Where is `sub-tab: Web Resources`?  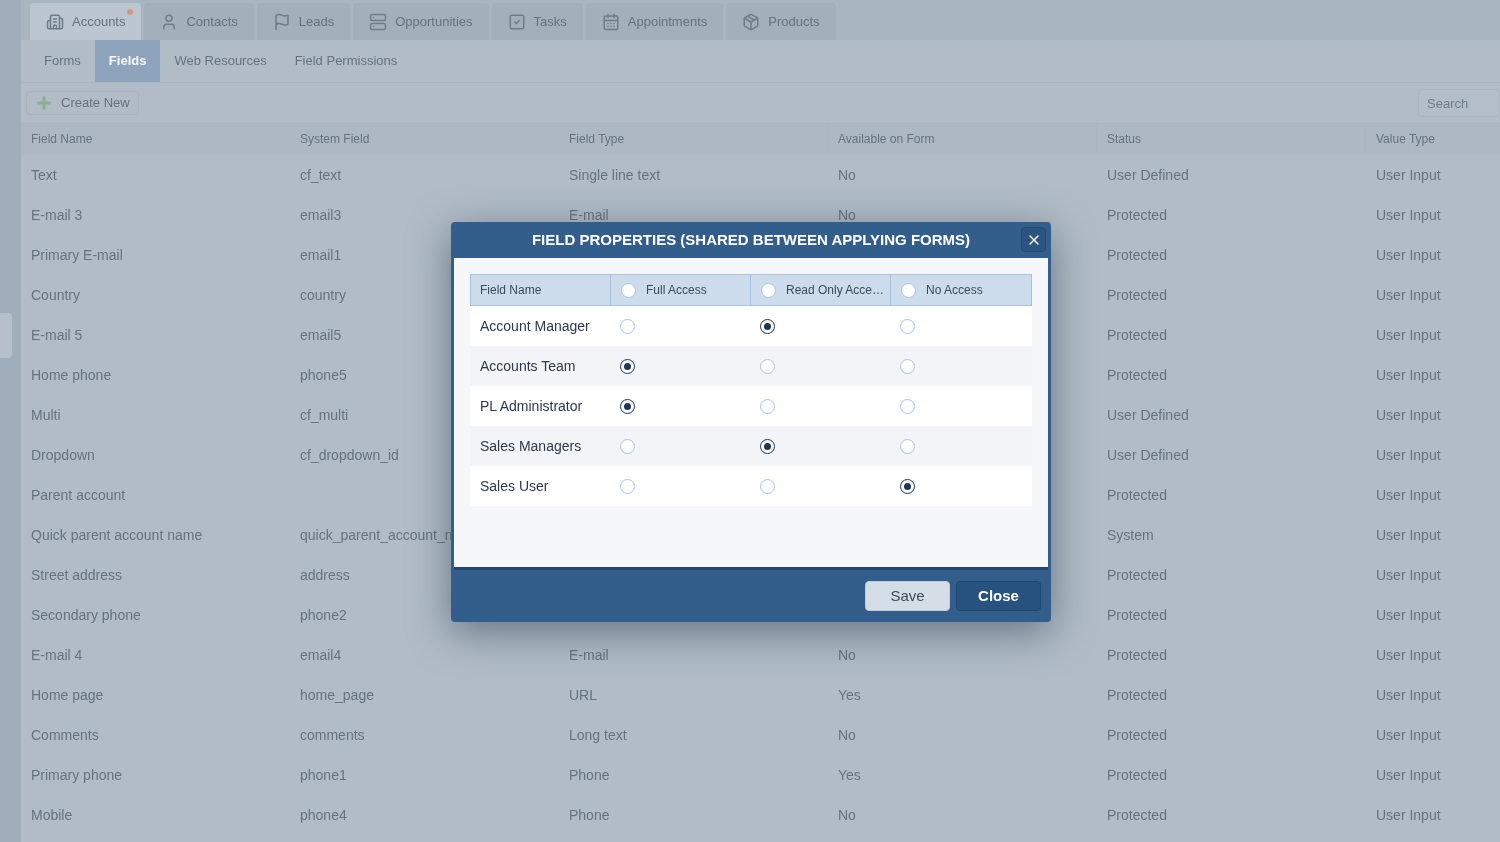
sub-tab: Web Resources is located at coordinates (220, 61).